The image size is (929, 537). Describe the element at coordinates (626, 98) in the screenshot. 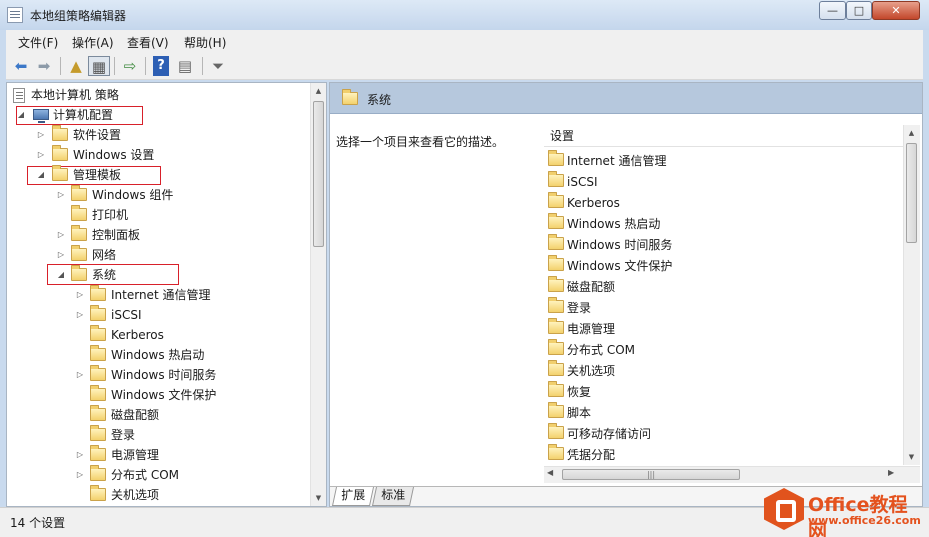

I see `details-header: 系统` at that location.